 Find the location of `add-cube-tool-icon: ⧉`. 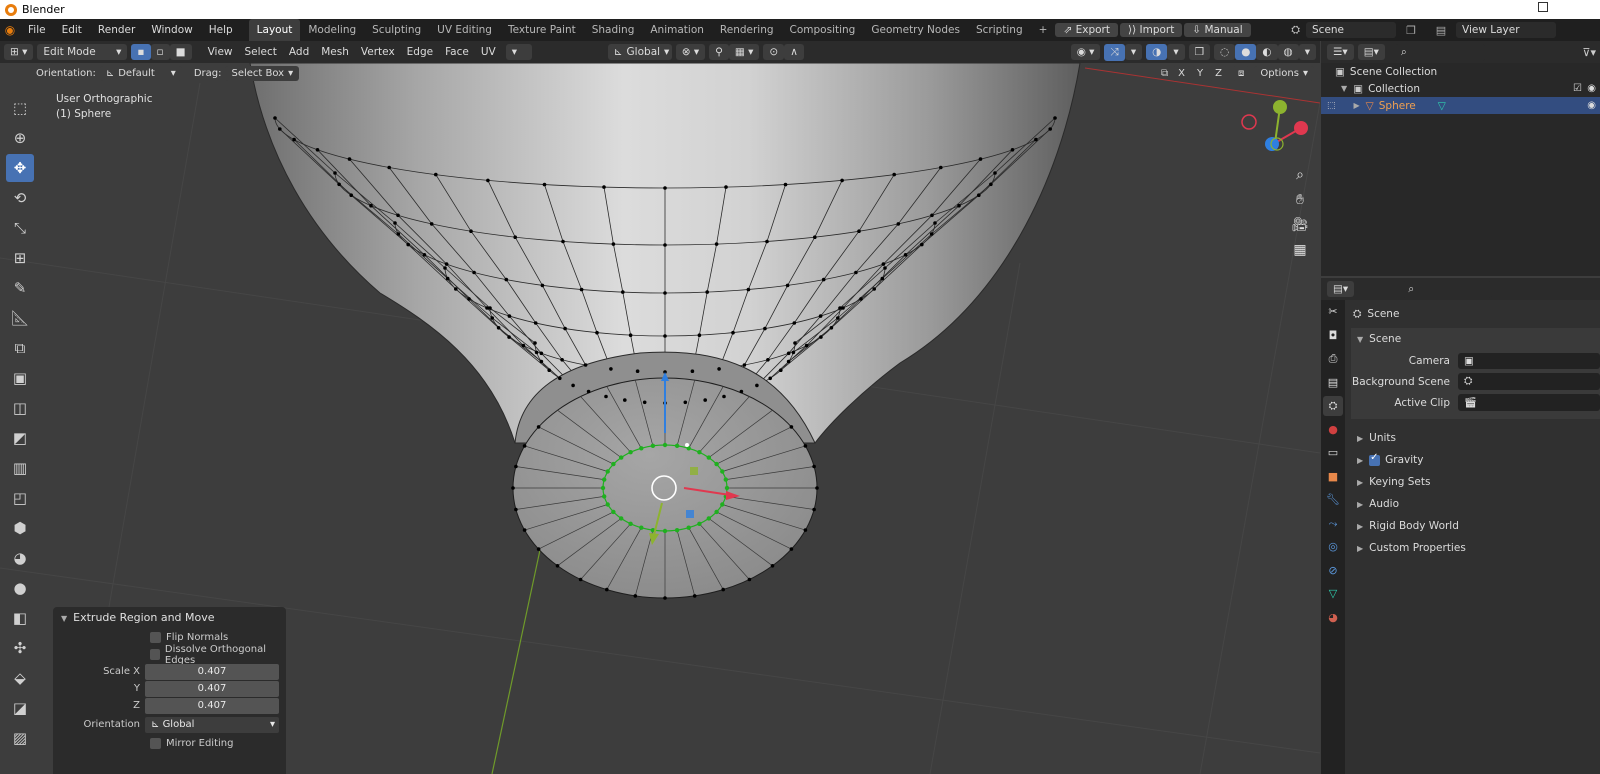

add-cube-tool-icon: ⧉ is located at coordinates (20, 348).